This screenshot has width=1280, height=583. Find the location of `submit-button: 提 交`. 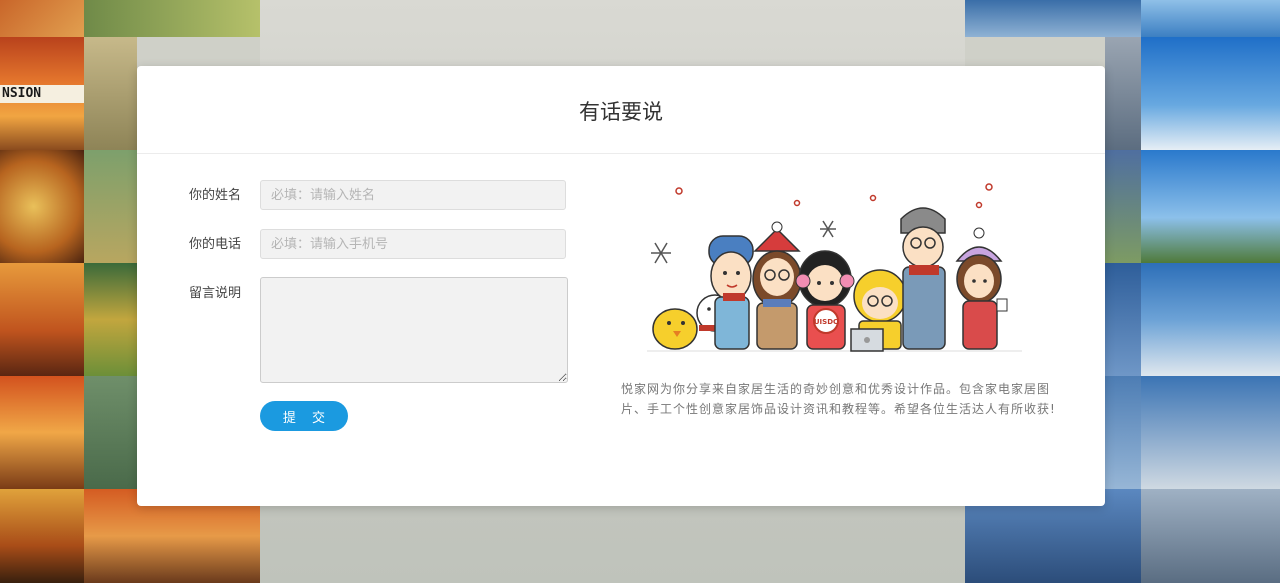

submit-button: 提 交 is located at coordinates (304, 416).